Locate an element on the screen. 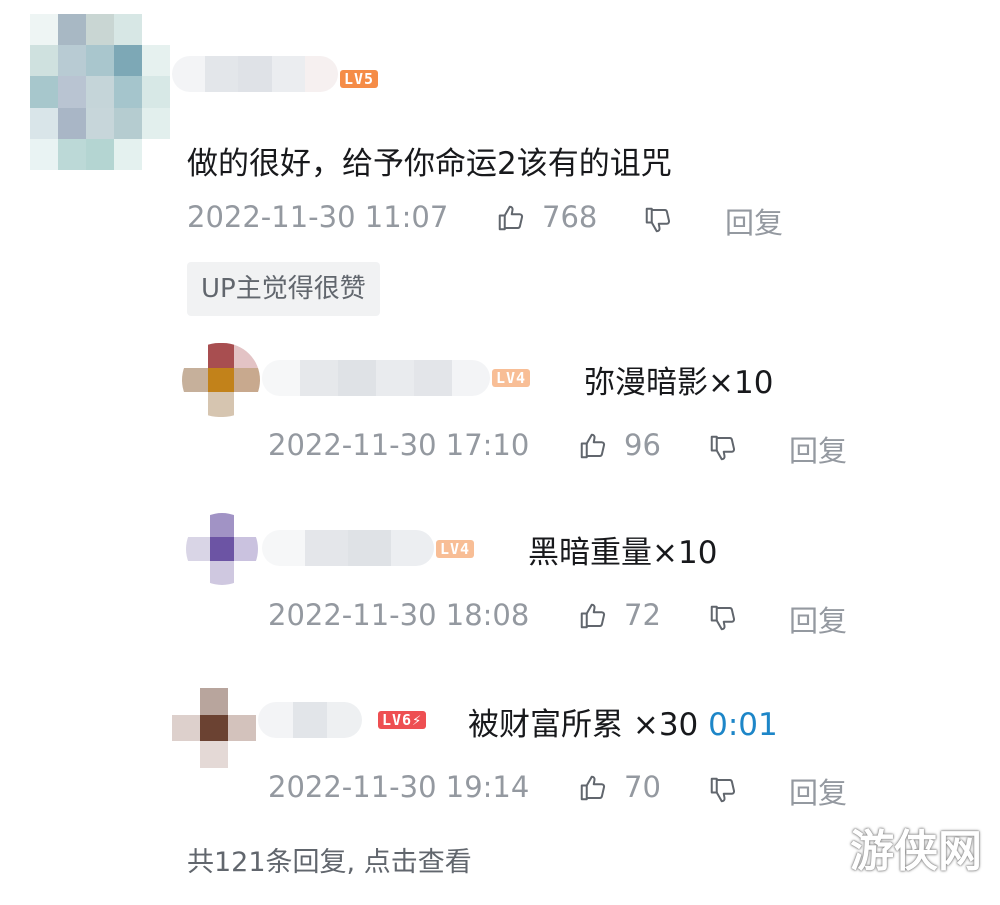 This screenshot has width=1000, height=905. like-count: 96 is located at coordinates (642, 445).